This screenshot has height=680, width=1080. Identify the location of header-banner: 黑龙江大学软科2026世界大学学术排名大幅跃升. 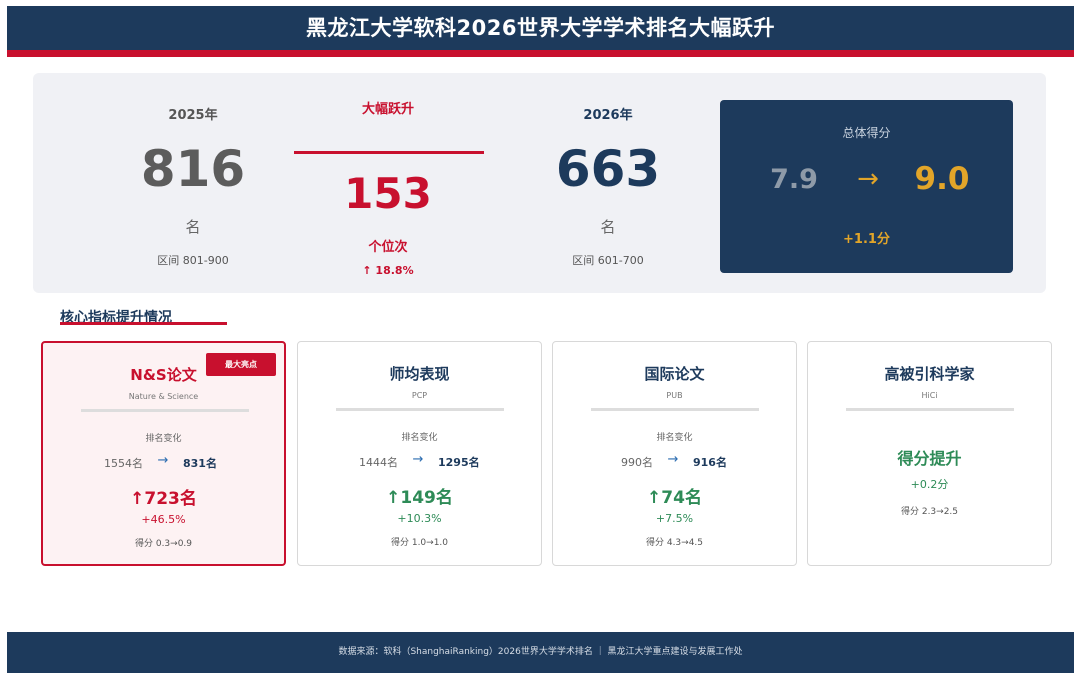
(540, 31).